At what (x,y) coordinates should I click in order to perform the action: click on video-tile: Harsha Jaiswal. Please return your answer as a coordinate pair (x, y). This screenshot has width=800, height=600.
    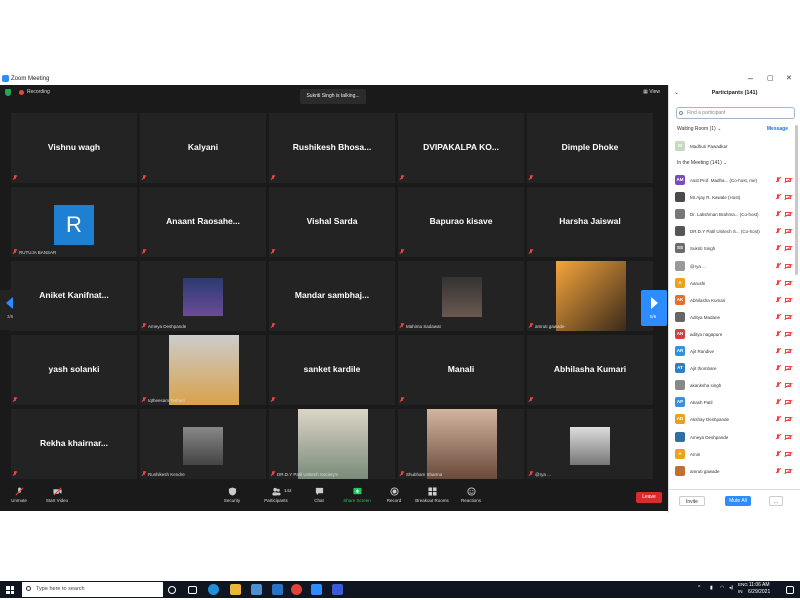
    Looking at the image, I should click on (590, 222).